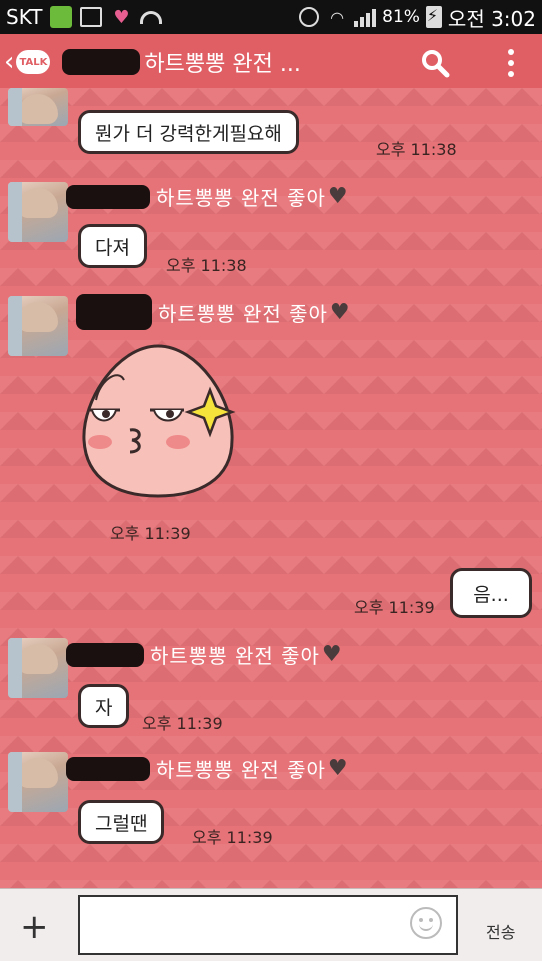 This screenshot has width=542, height=961. I want to click on battery-percent: 81%, so click(401, 17).